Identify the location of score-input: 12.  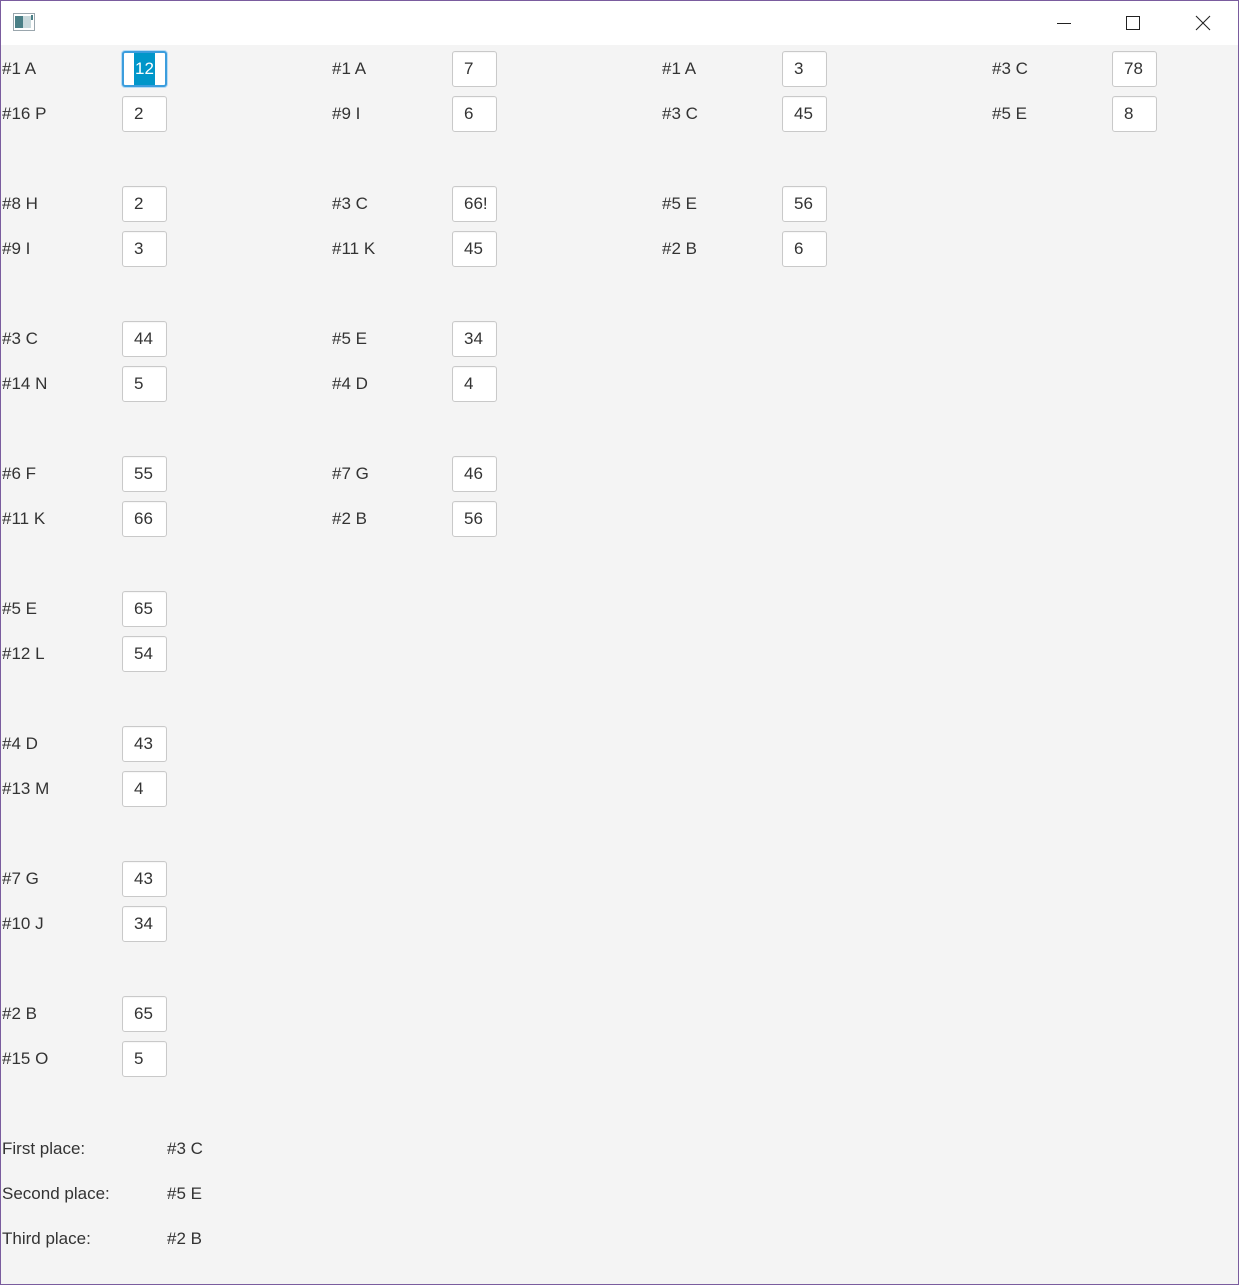
(144, 69).